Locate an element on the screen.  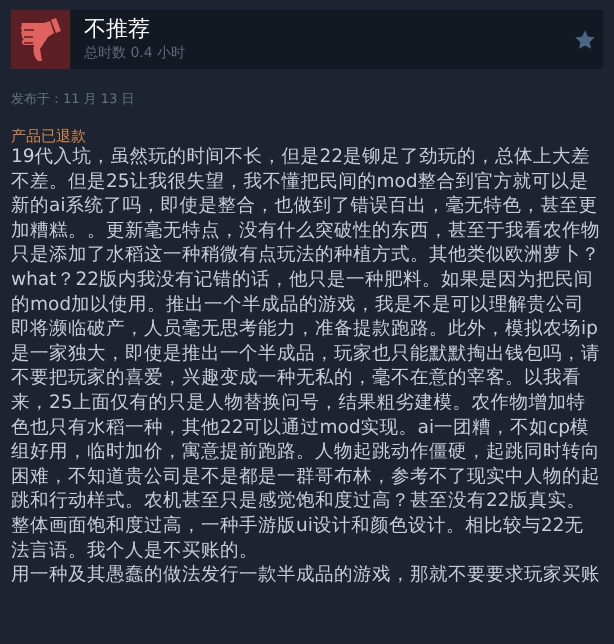
review-text: 用一种及其愚蠢的做法发行一款半成品的游戏，那就不要要求玩家买账 is located at coordinates (306, 575).